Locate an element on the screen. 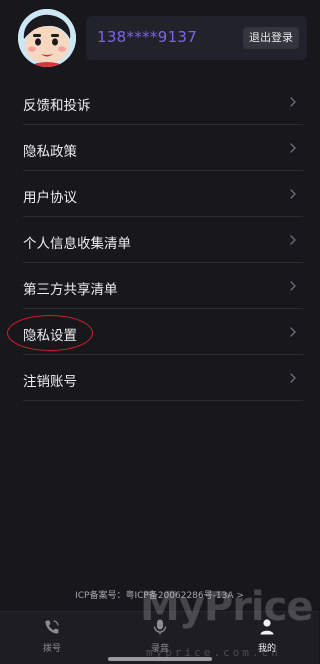  menu-item-label: 第三方共享清单 is located at coordinates (70, 290).